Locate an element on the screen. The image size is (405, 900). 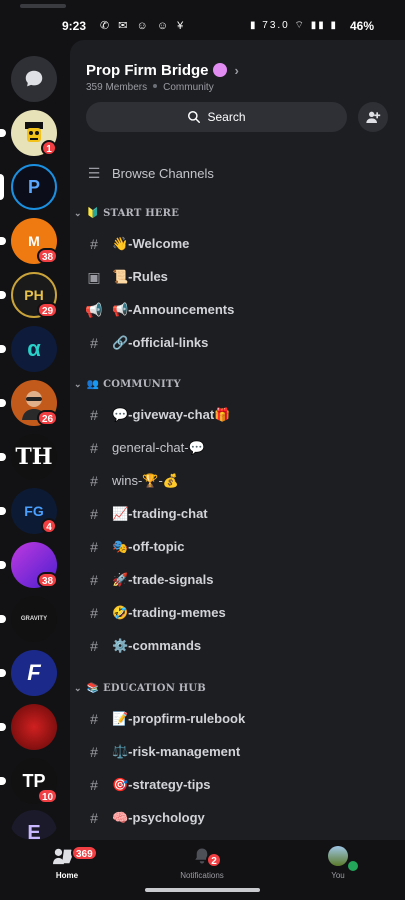
server-icon-3: M 38 is located at coordinates (29, 241).